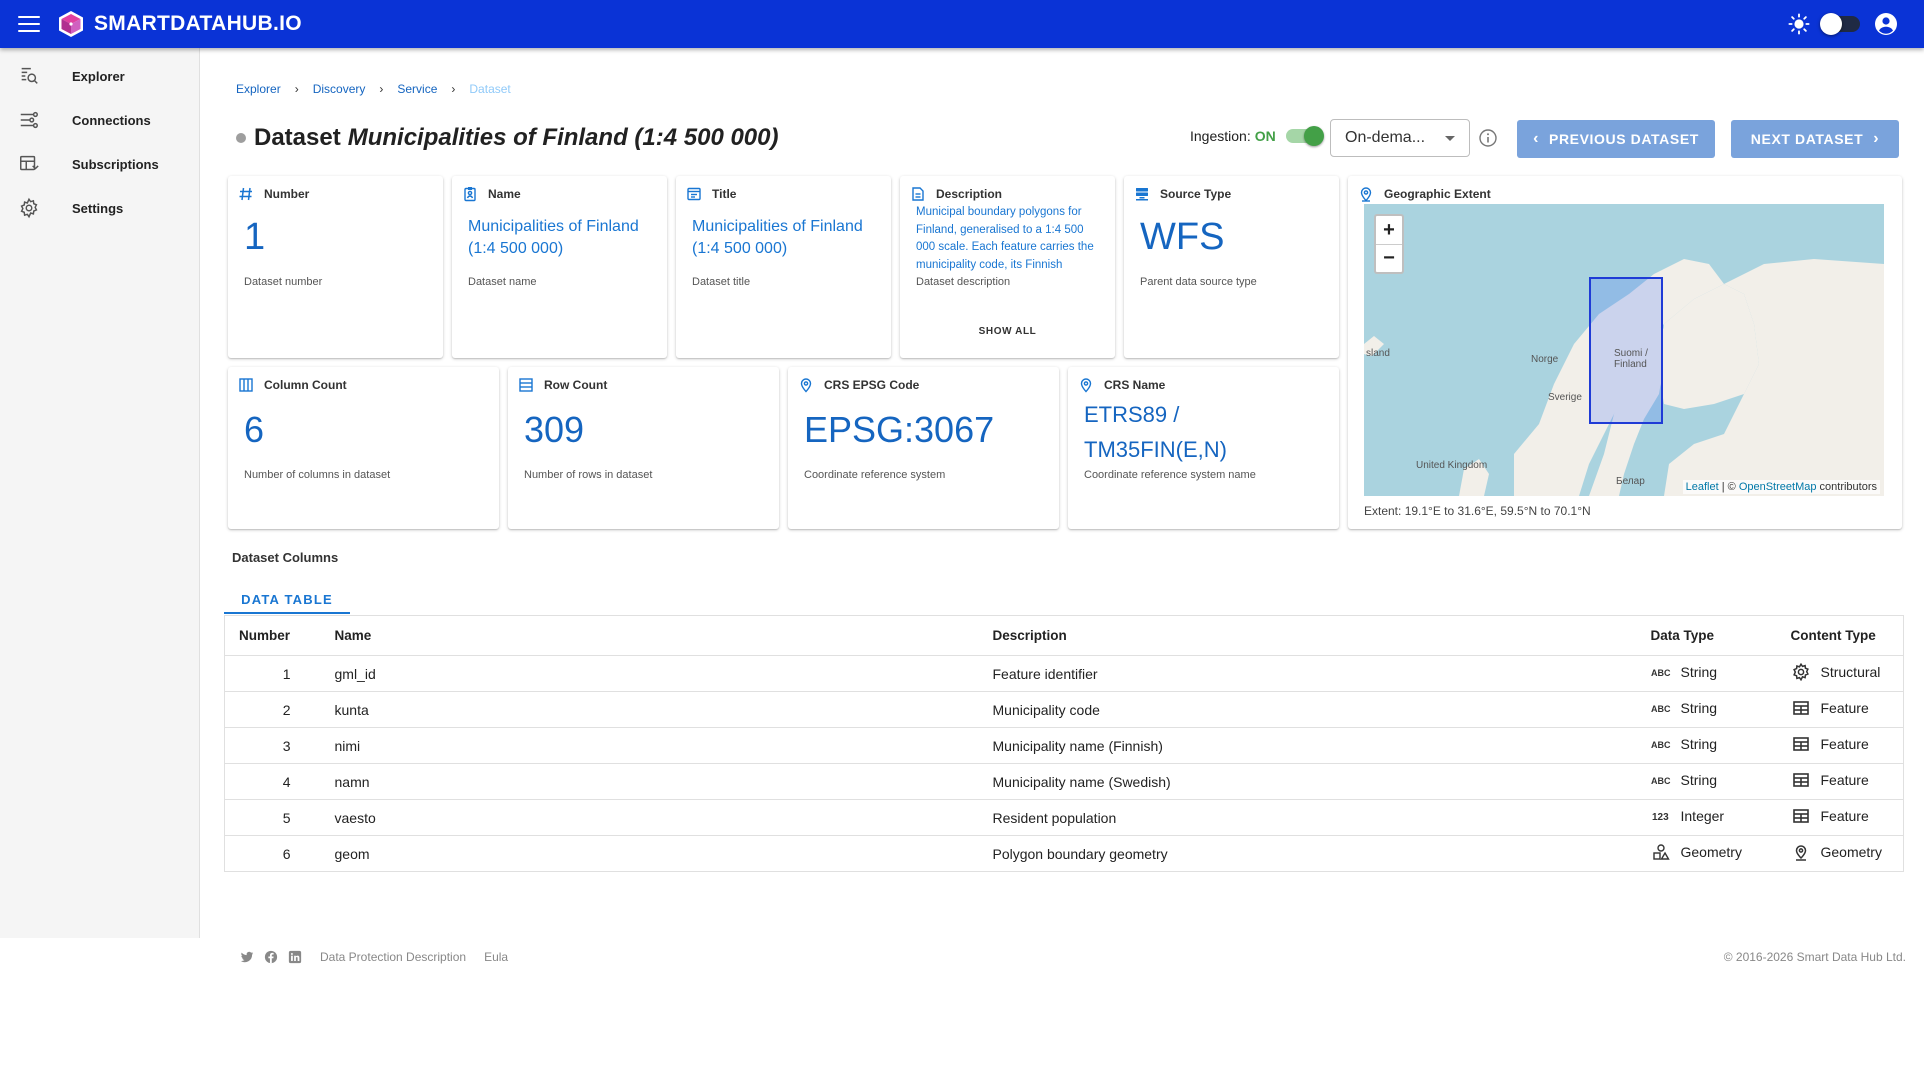 This screenshot has width=1924, height=1080. Describe the element at coordinates (1807, 139) in the screenshot. I see `next-dataset-label: NEXT DATASET` at that location.